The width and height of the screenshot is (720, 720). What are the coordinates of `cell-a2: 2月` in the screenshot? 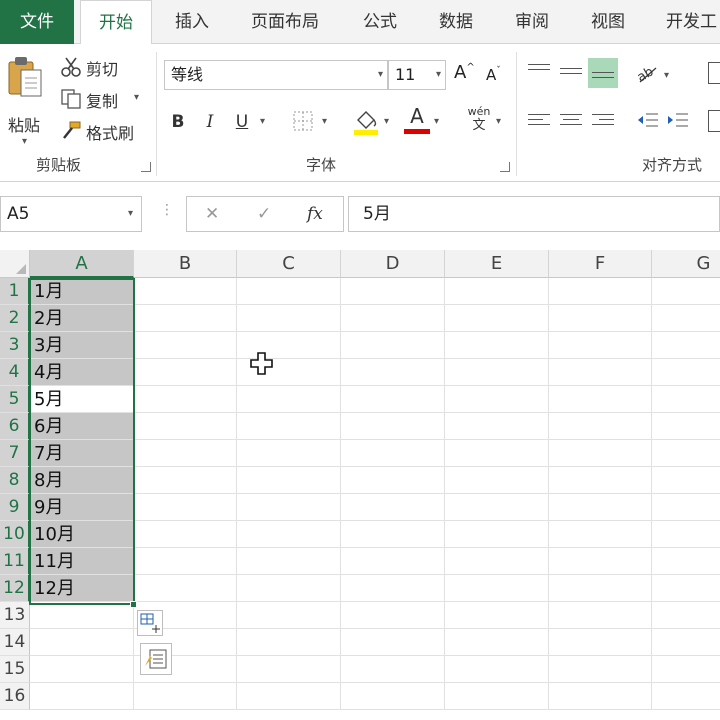 It's located at (82, 318).